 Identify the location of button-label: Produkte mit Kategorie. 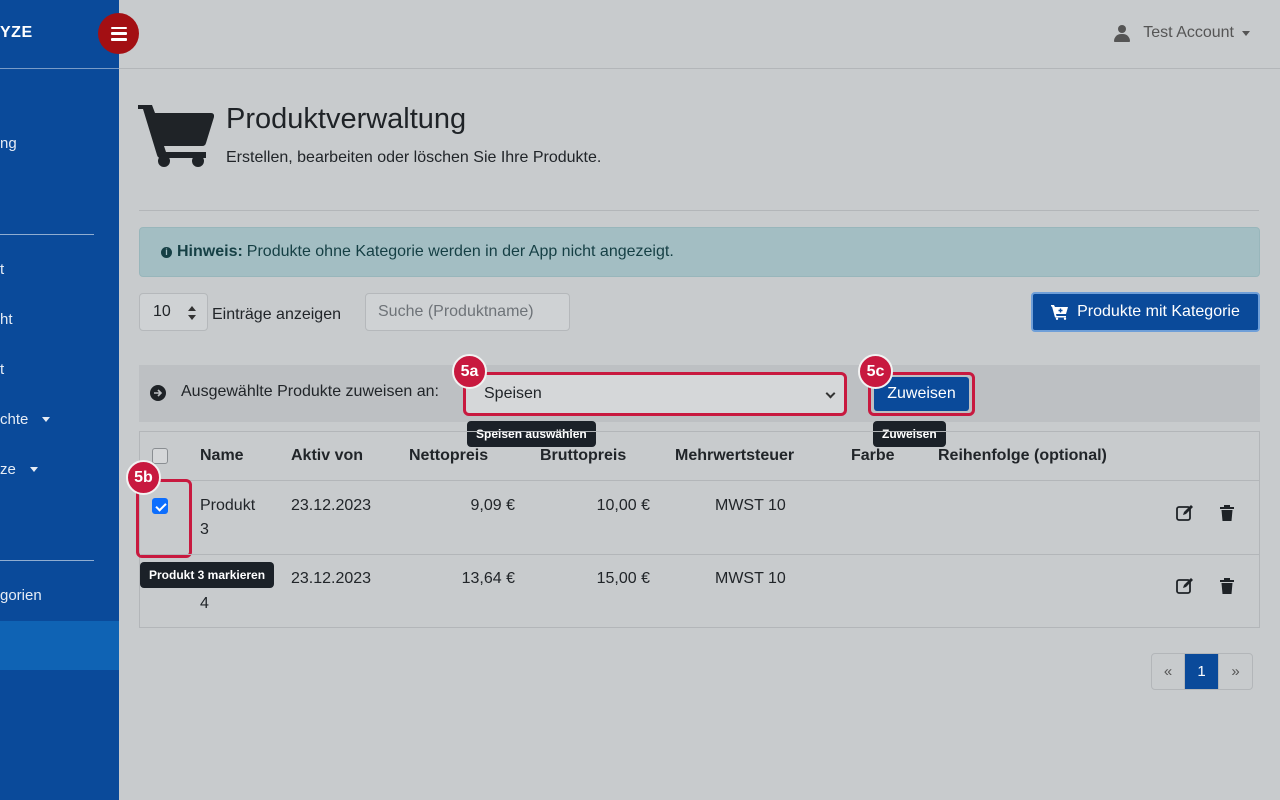
(1158, 311).